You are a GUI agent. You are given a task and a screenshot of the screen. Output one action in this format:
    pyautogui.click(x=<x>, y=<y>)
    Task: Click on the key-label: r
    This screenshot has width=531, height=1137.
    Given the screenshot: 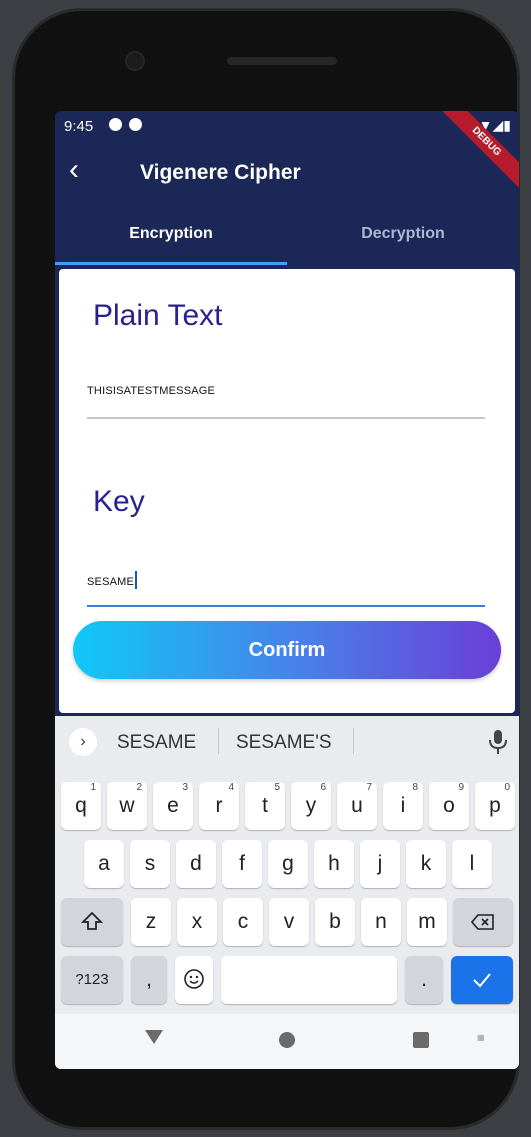 What is the action you would take?
    pyautogui.click(x=219, y=805)
    